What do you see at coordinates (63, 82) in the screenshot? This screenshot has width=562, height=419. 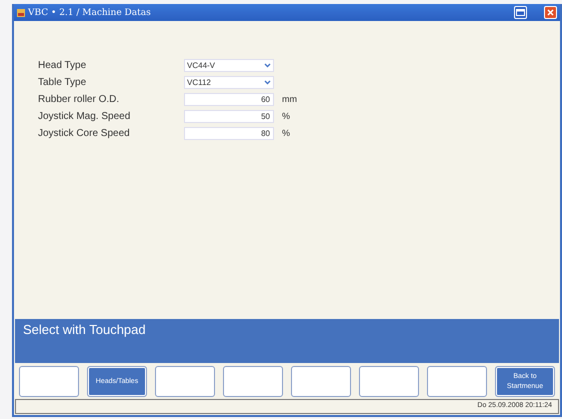 I see `field-label: Table Type` at bounding box center [63, 82].